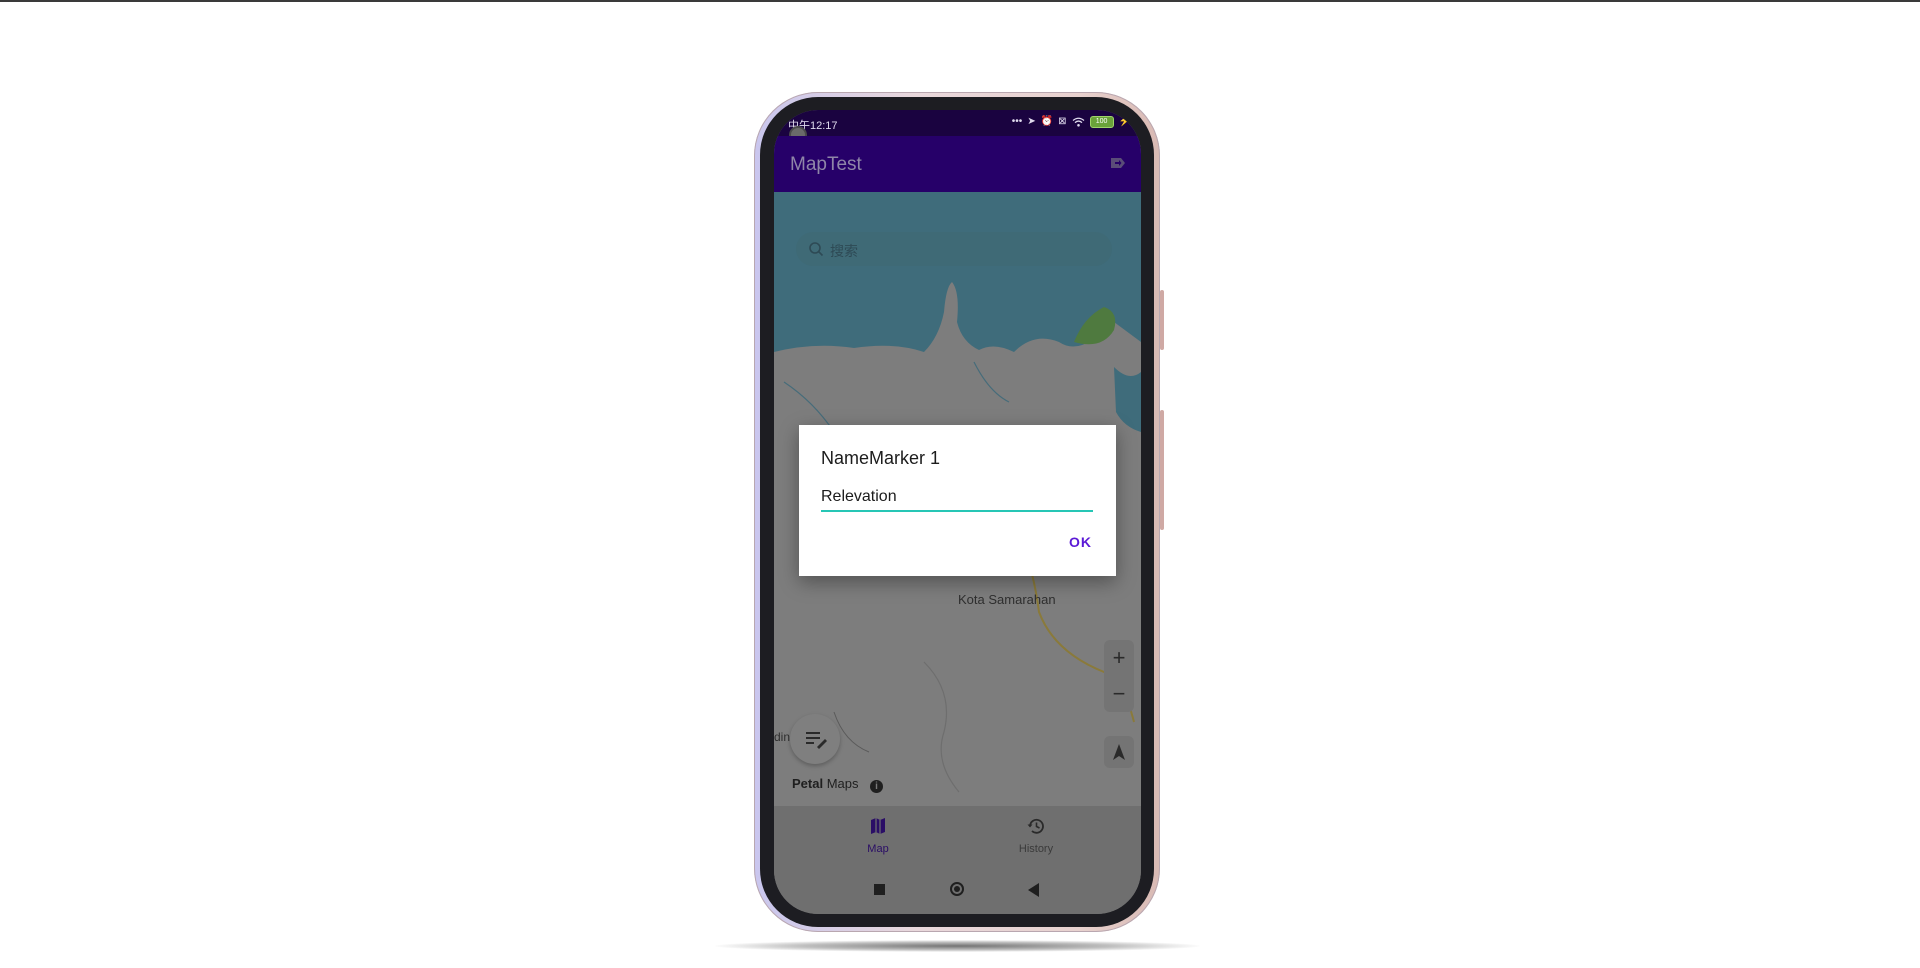 This screenshot has height=968, width=1920. Describe the element at coordinates (1007, 599) in the screenshot. I see `map-label-town: Kota Samarahan` at that location.